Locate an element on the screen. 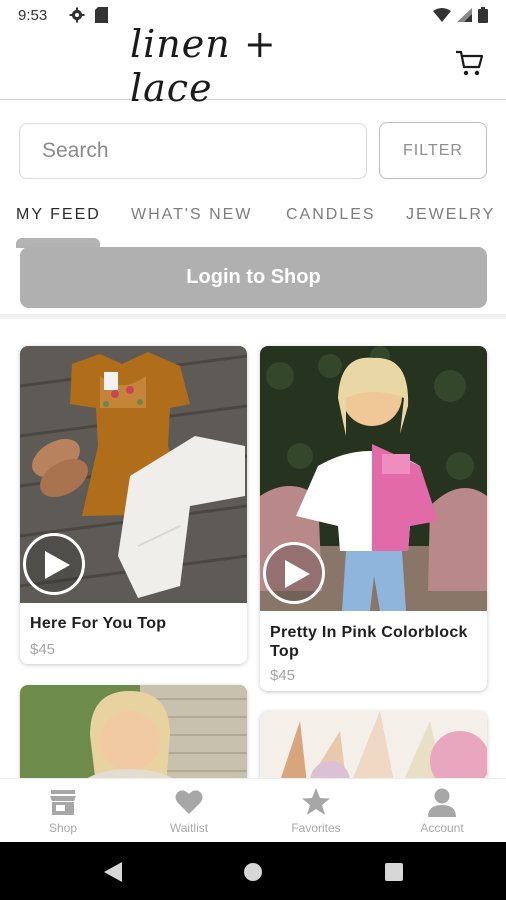 This screenshot has width=506, height=900. section-divider is located at coordinates (253, 316).